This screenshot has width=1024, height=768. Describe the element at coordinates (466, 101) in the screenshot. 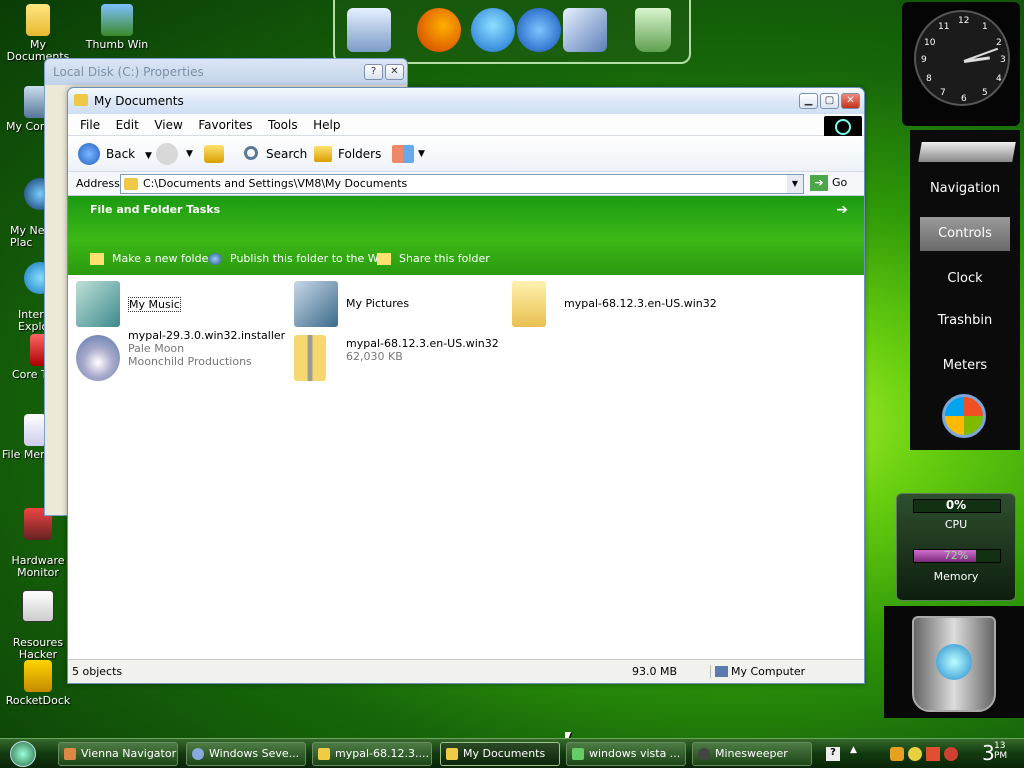

I see `window-titlebar: My Documents ▁ ▢ ✕` at that location.